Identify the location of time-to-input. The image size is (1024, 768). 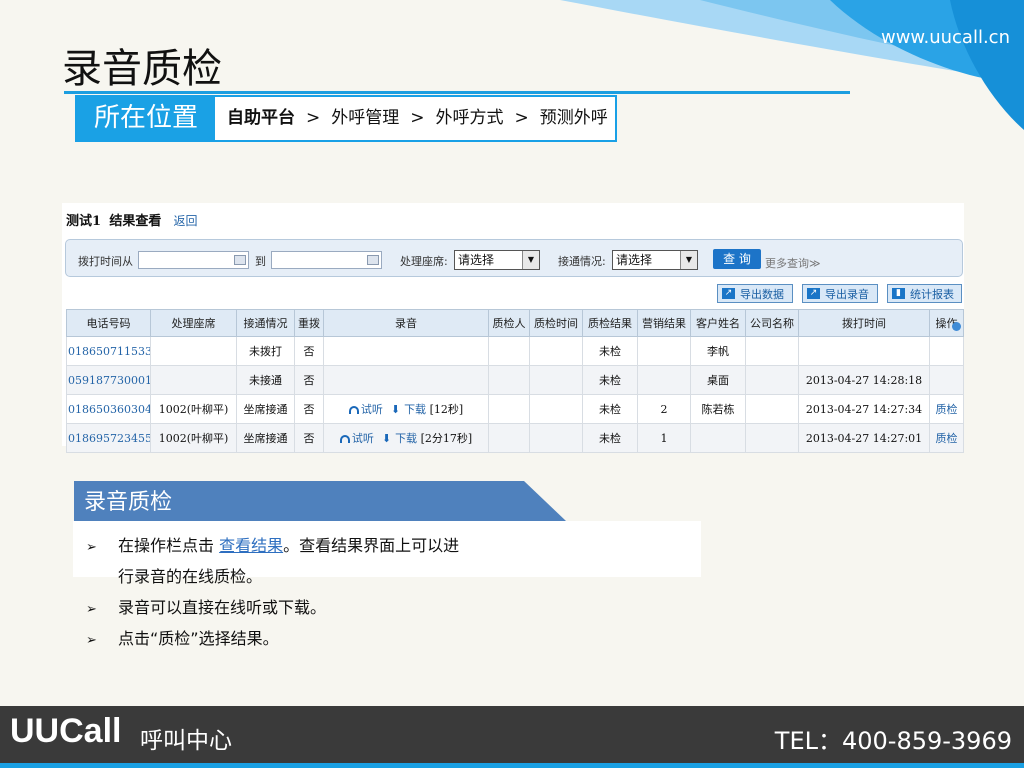
(326, 260).